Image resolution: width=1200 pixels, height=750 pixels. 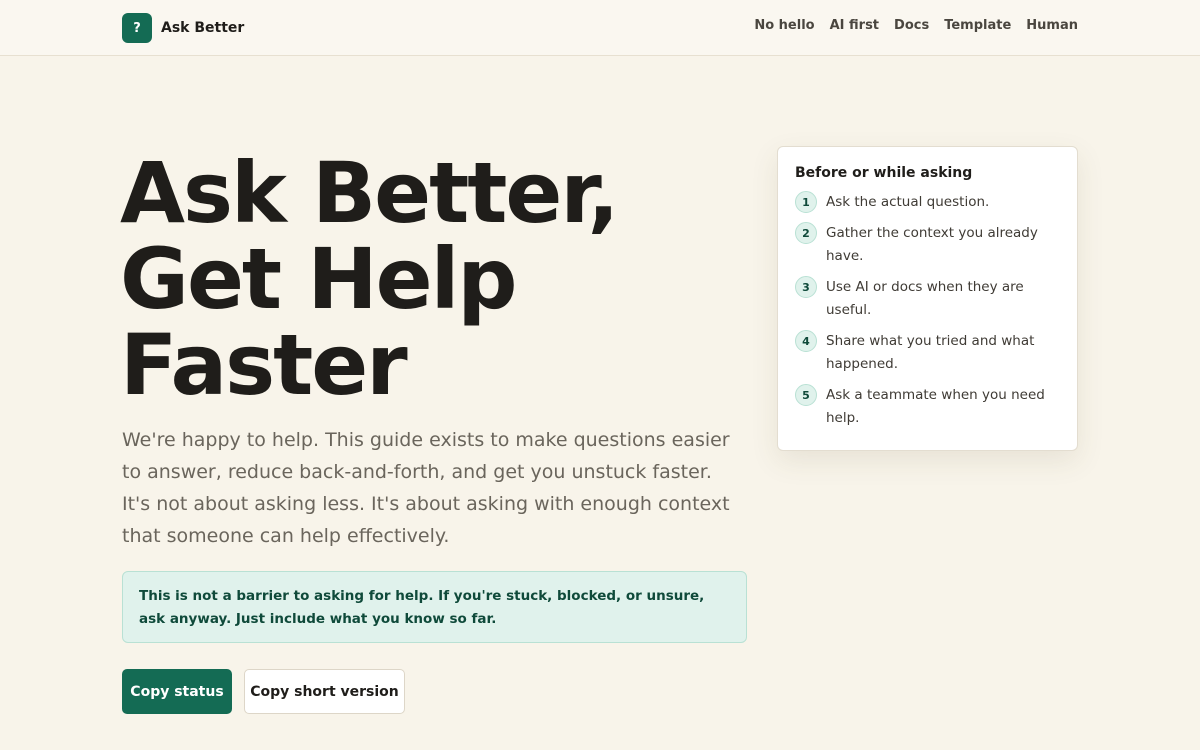 What do you see at coordinates (319, 279) in the screenshot?
I see `hero-title-line: Get Help` at bounding box center [319, 279].